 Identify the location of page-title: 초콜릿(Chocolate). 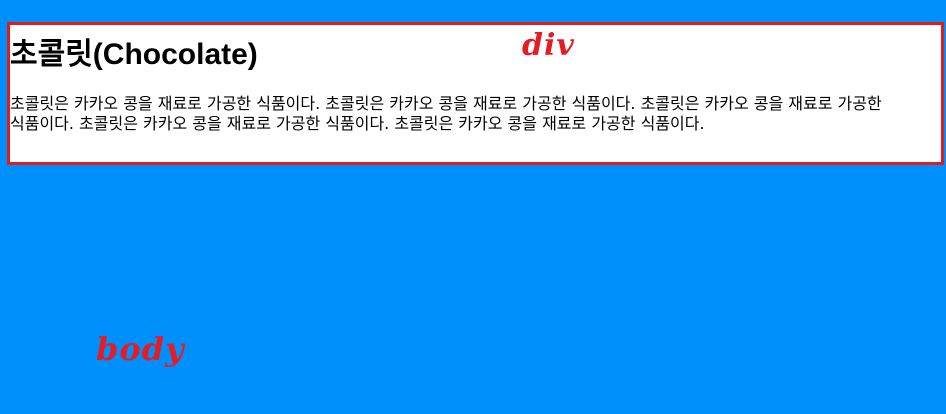
(134, 54).